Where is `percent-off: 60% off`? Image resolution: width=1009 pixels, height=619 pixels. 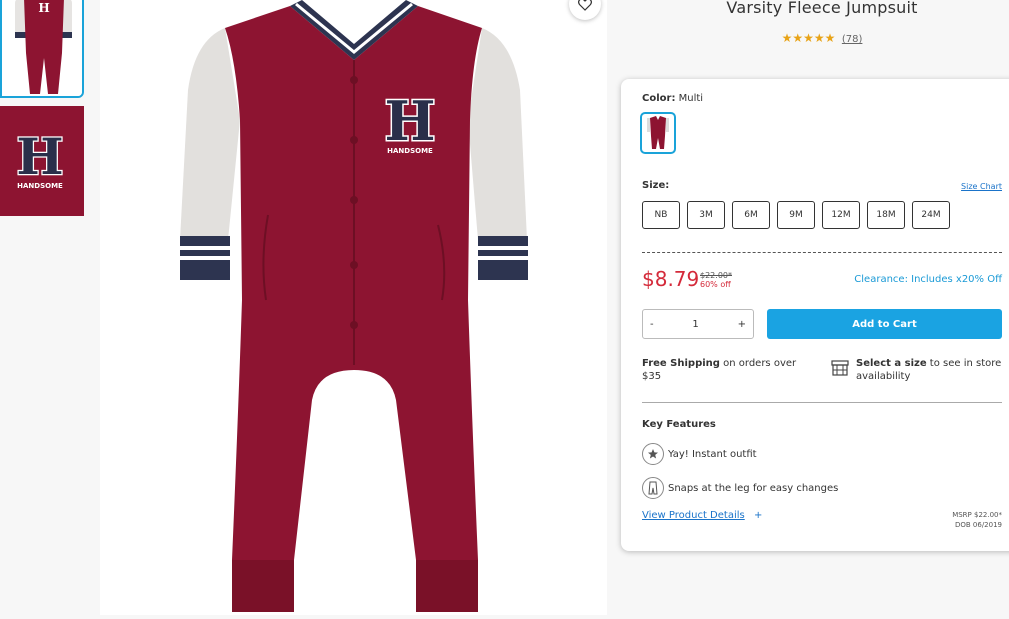
percent-off: 60% off is located at coordinates (715, 284).